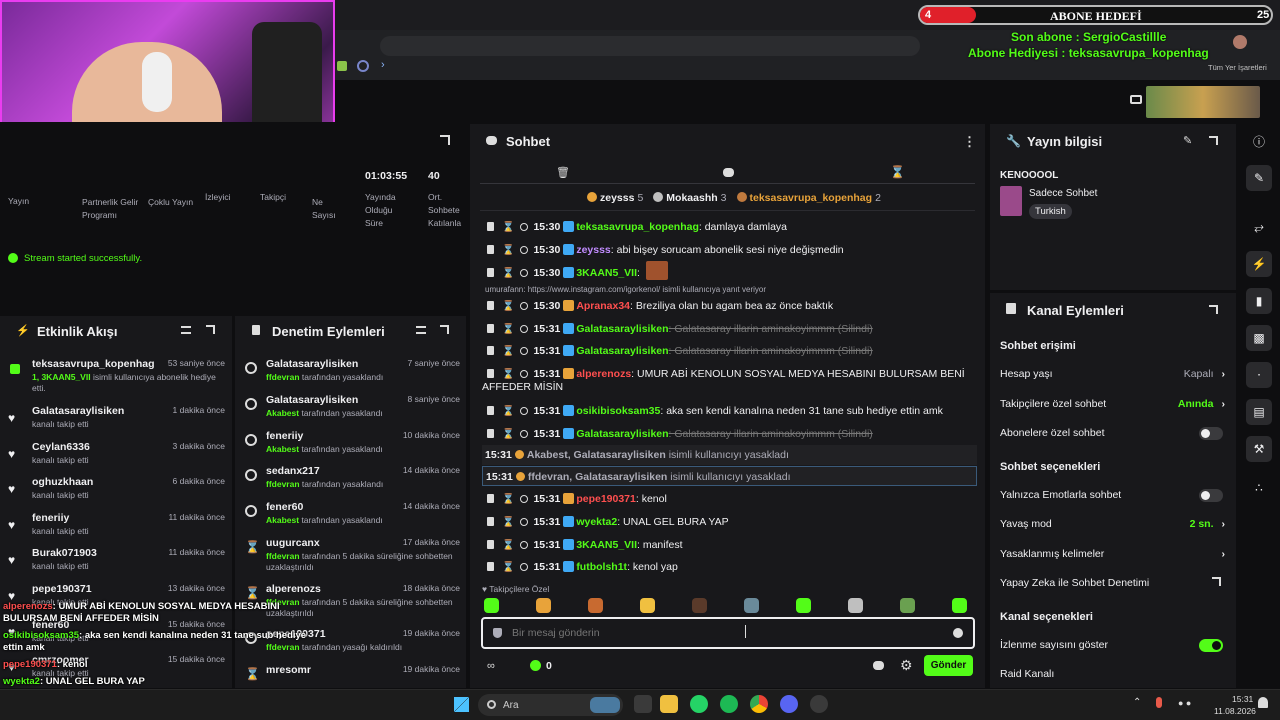 This screenshot has height=720, width=1280. Describe the element at coordinates (808, 198) in the screenshot. I see `top-gifter: teksasavrupa_kopenhag 2` at that location.